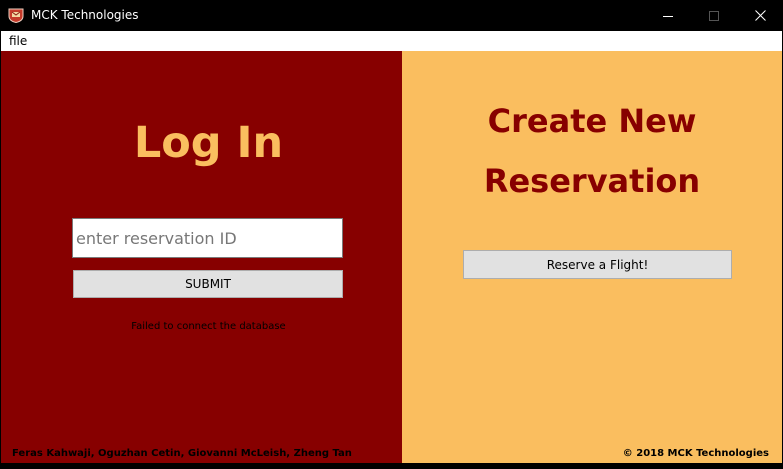  Describe the element at coordinates (695, 453) in the screenshot. I see `copyright-text: © 2018 MCK Technologies` at that location.